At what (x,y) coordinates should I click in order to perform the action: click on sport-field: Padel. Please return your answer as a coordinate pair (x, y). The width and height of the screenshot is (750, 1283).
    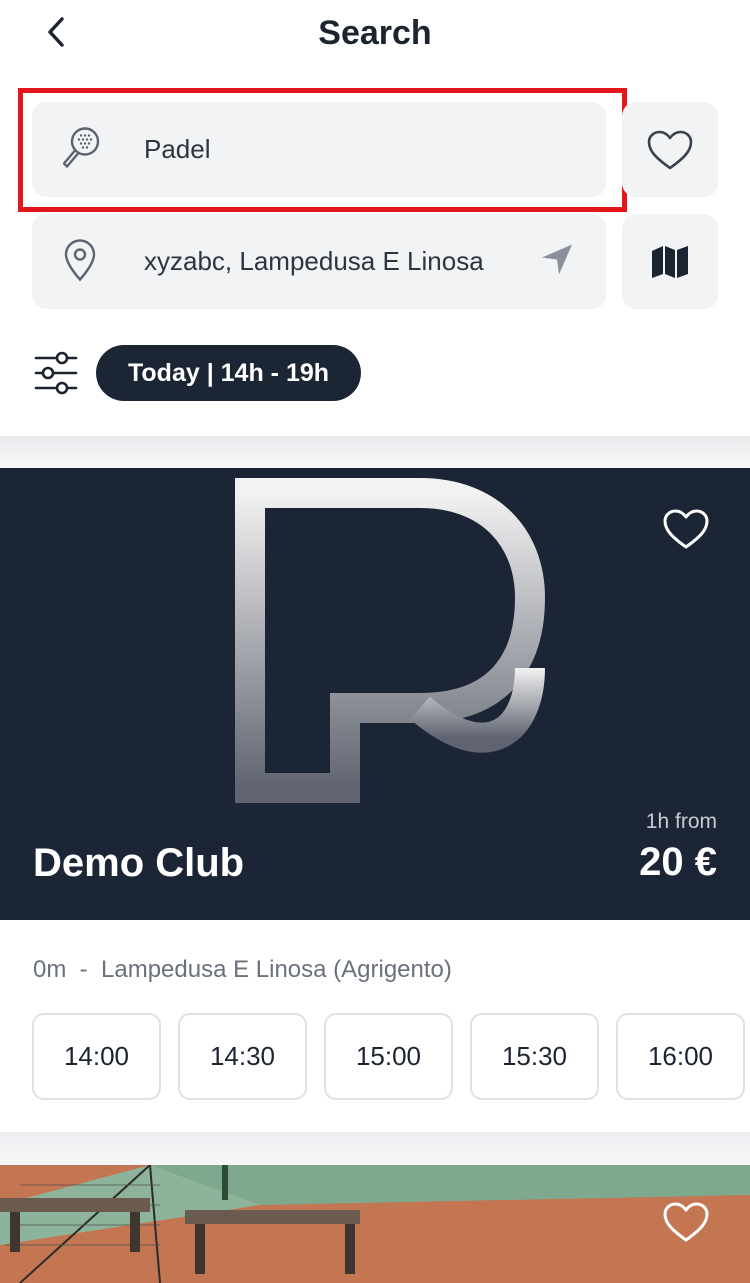
    Looking at the image, I should click on (319, 149).